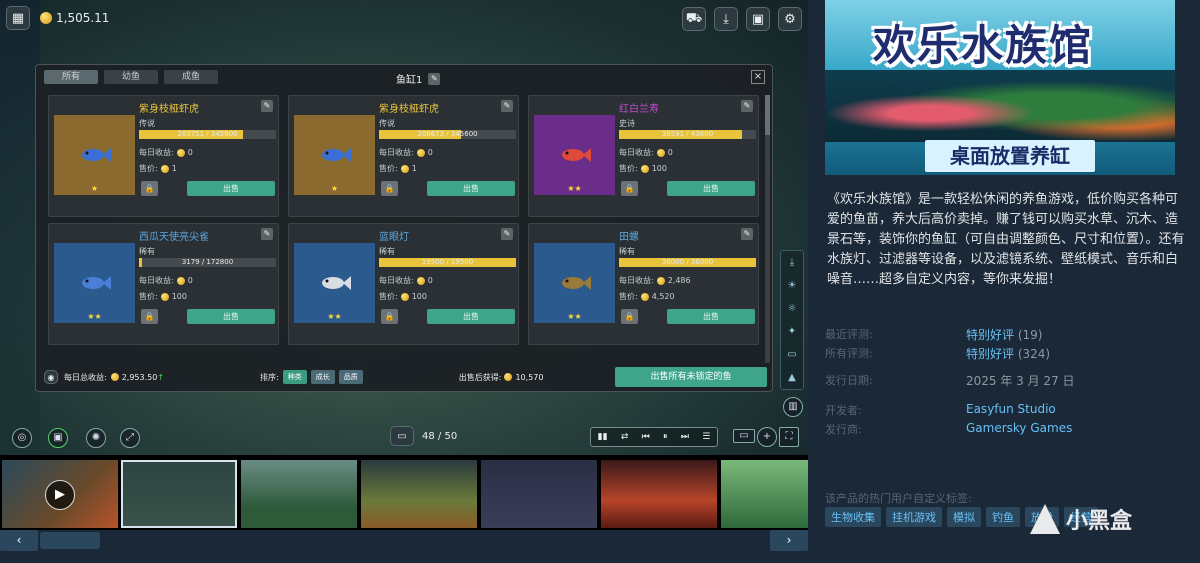  What do you see at coordinates (758, 19) in the screenshot?
I see `window-icon: ▣` at bounding box center [758, 19].